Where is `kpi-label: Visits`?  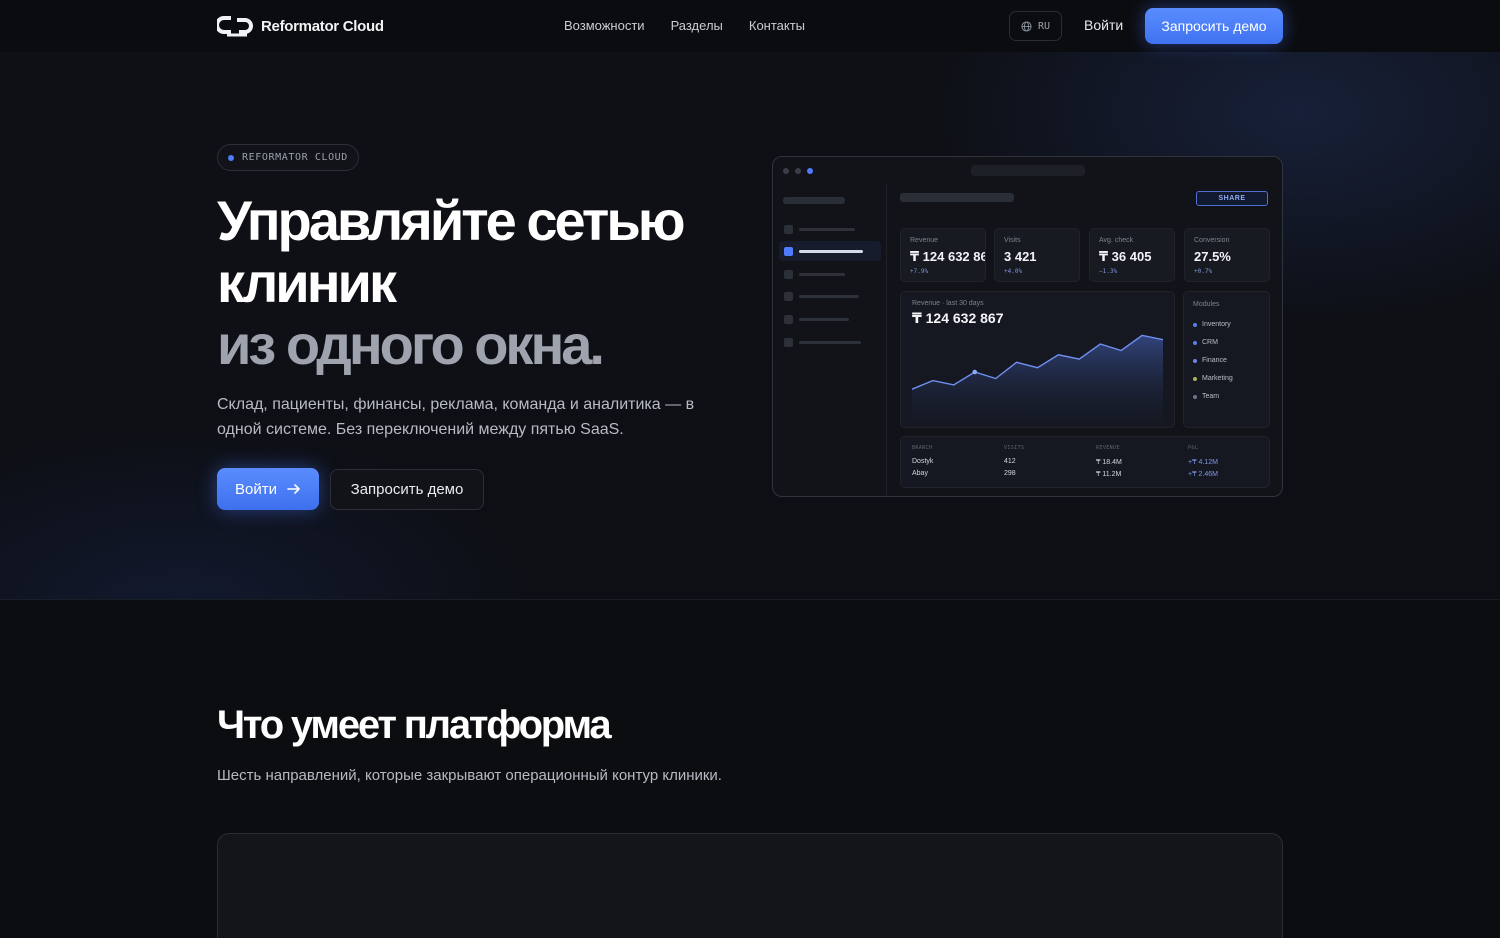 kpi-label: Visits is located at coordinates (1012, 240).